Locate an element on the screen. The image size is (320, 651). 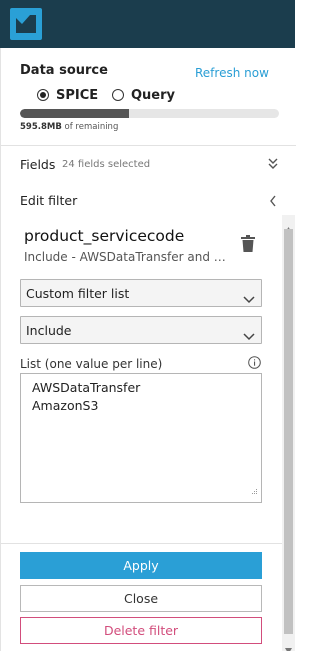
apply-button: Apply is located at coordinates (141, 565).